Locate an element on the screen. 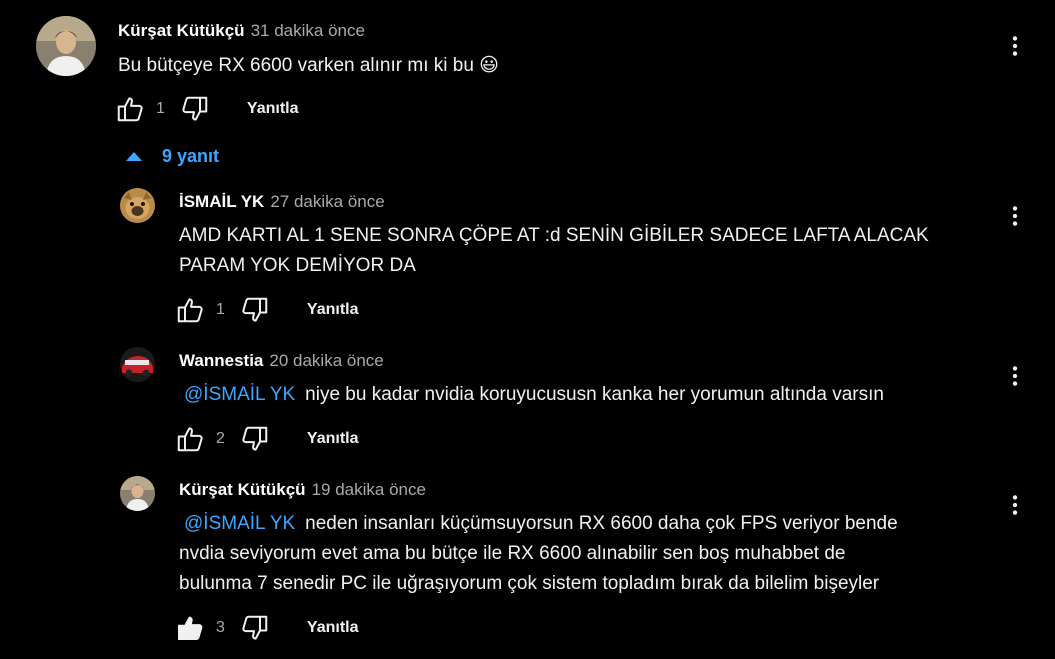 Image resolution: width=1055 pixels, height=659 pixels. comment-author: Wannestia is located at coordinates (221, 360).